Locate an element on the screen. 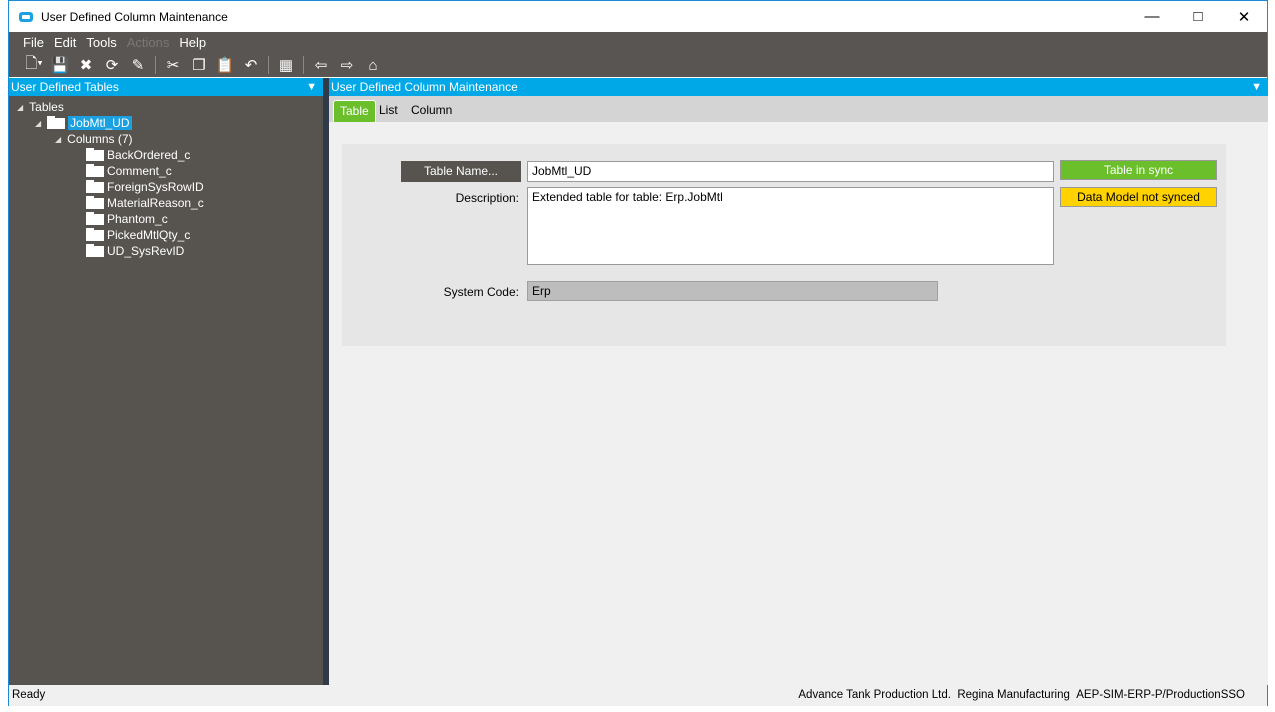 The height and width of the screenshot is (712, 1275). maximize-button: □ is located at coordinates (1198, 16).